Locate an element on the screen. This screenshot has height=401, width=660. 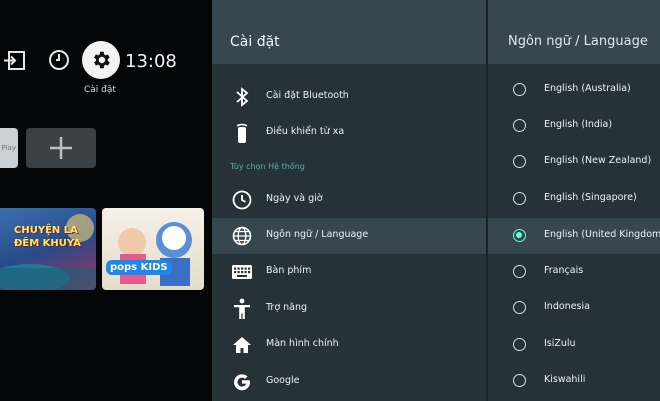
settings-gear-button is located at coordinates (101, 60).